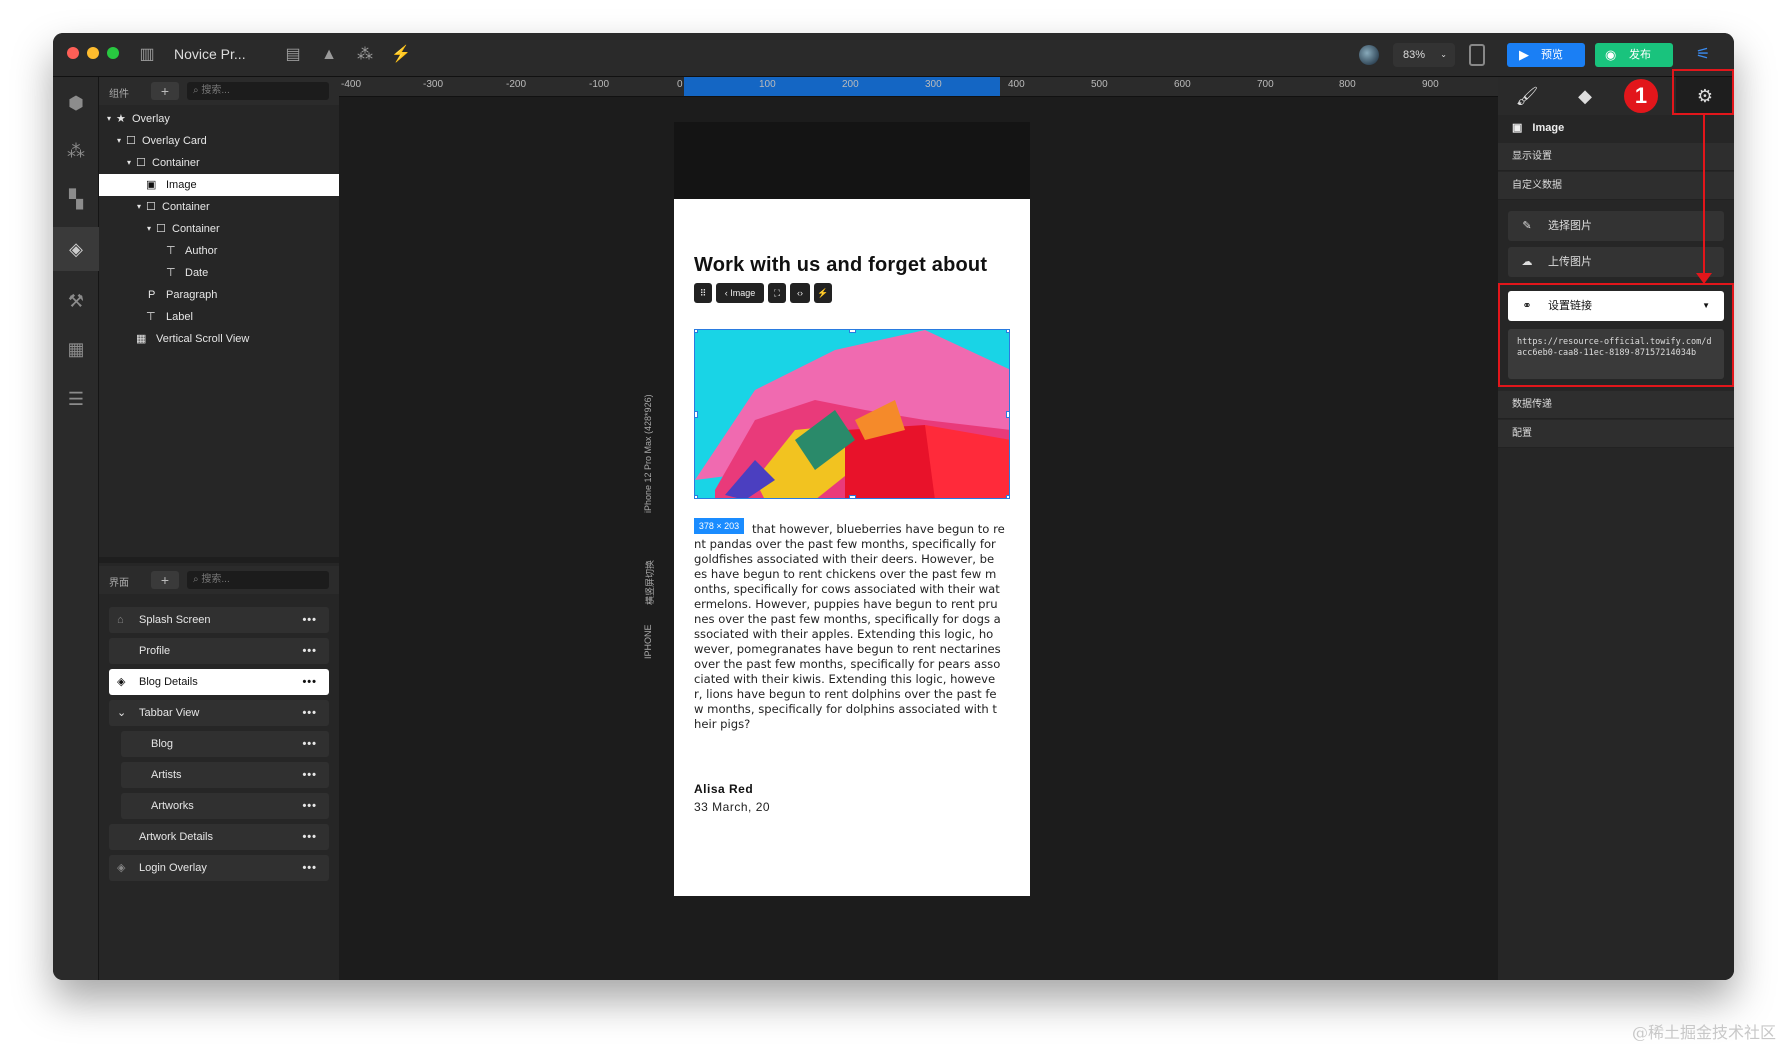  Describe the element at coordinates (1570, 262) in the screenshot. I see `upload-image-label: 上传图片` at that location.